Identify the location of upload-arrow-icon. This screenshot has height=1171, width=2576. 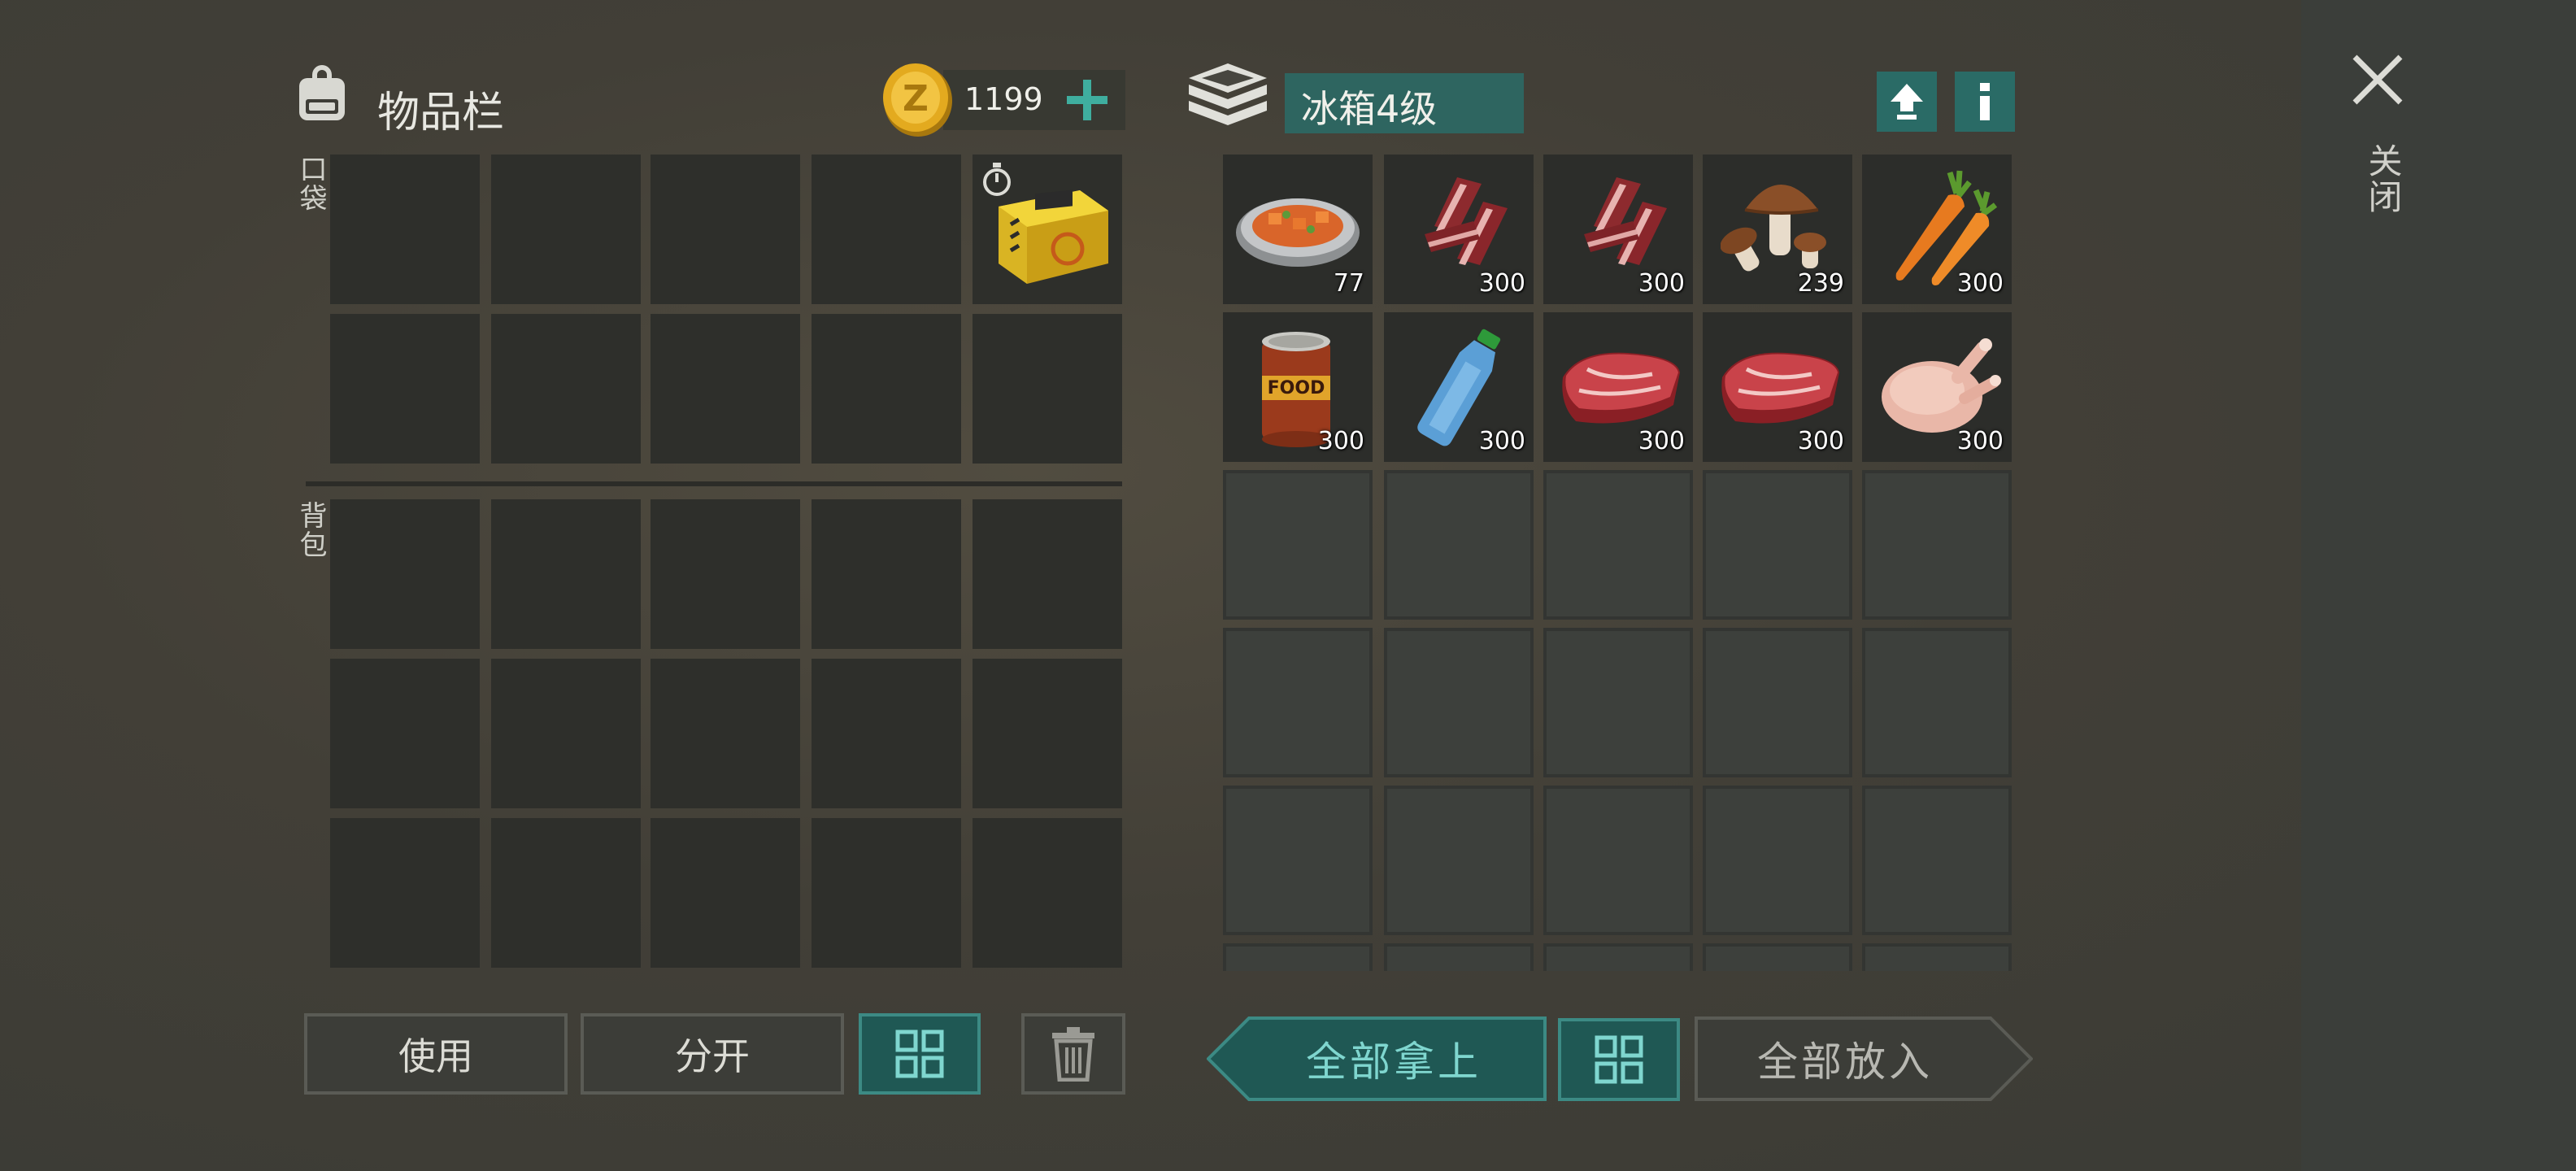
(1907, 102).